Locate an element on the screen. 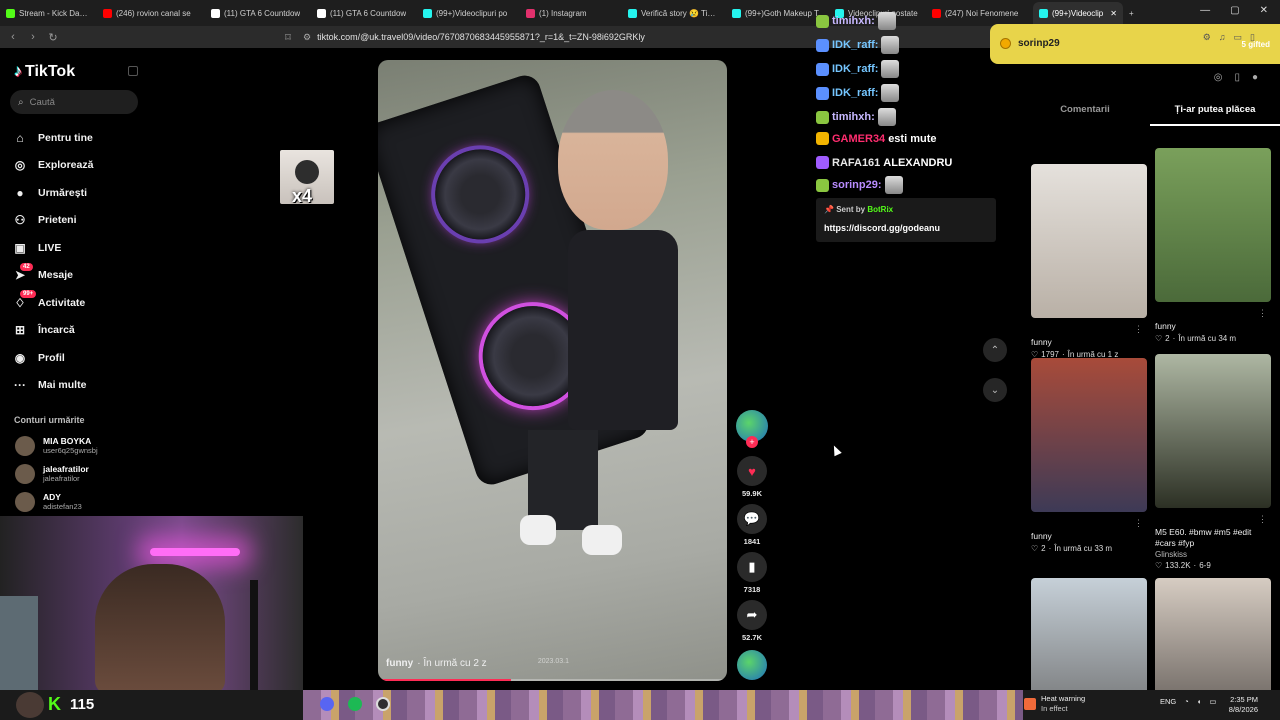 The width and height of the screenshot is (1280, 720). minimize-icon: — is located at coordinates (1205, 10).